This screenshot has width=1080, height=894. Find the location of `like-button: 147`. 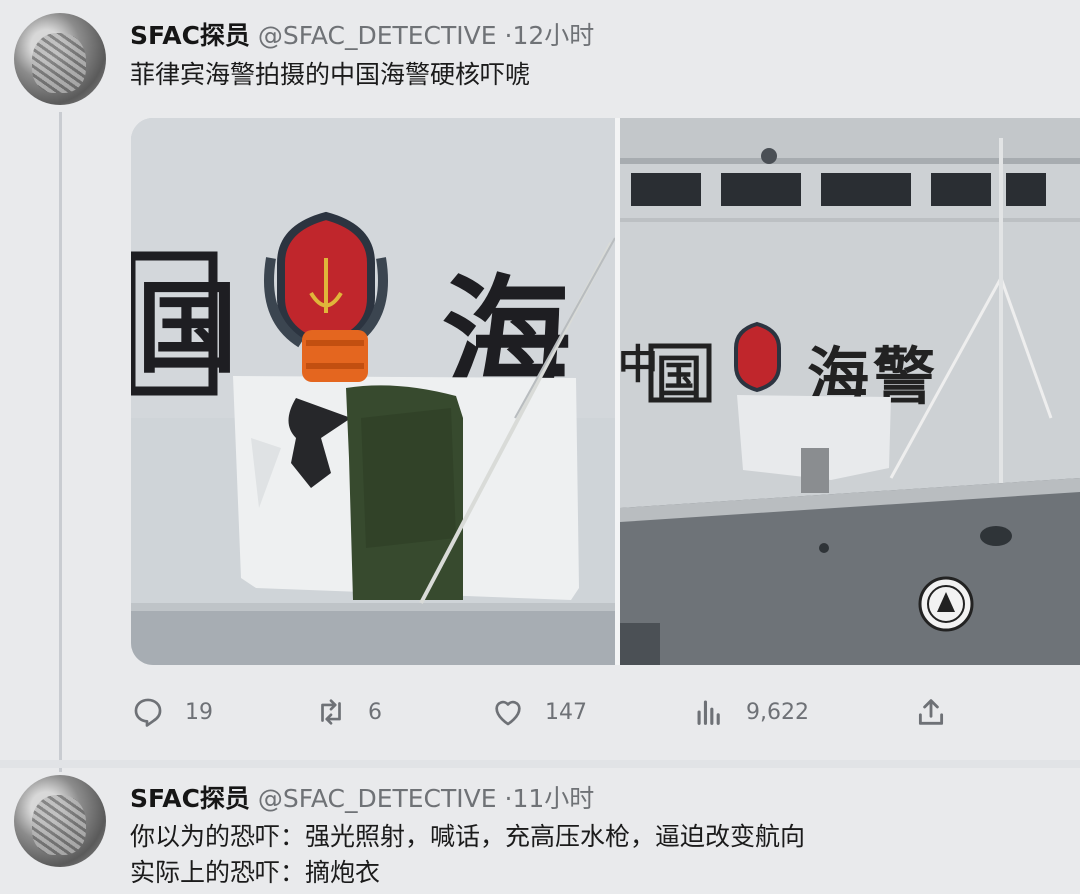

like-button: 147 is located at coordinates (539, 712).